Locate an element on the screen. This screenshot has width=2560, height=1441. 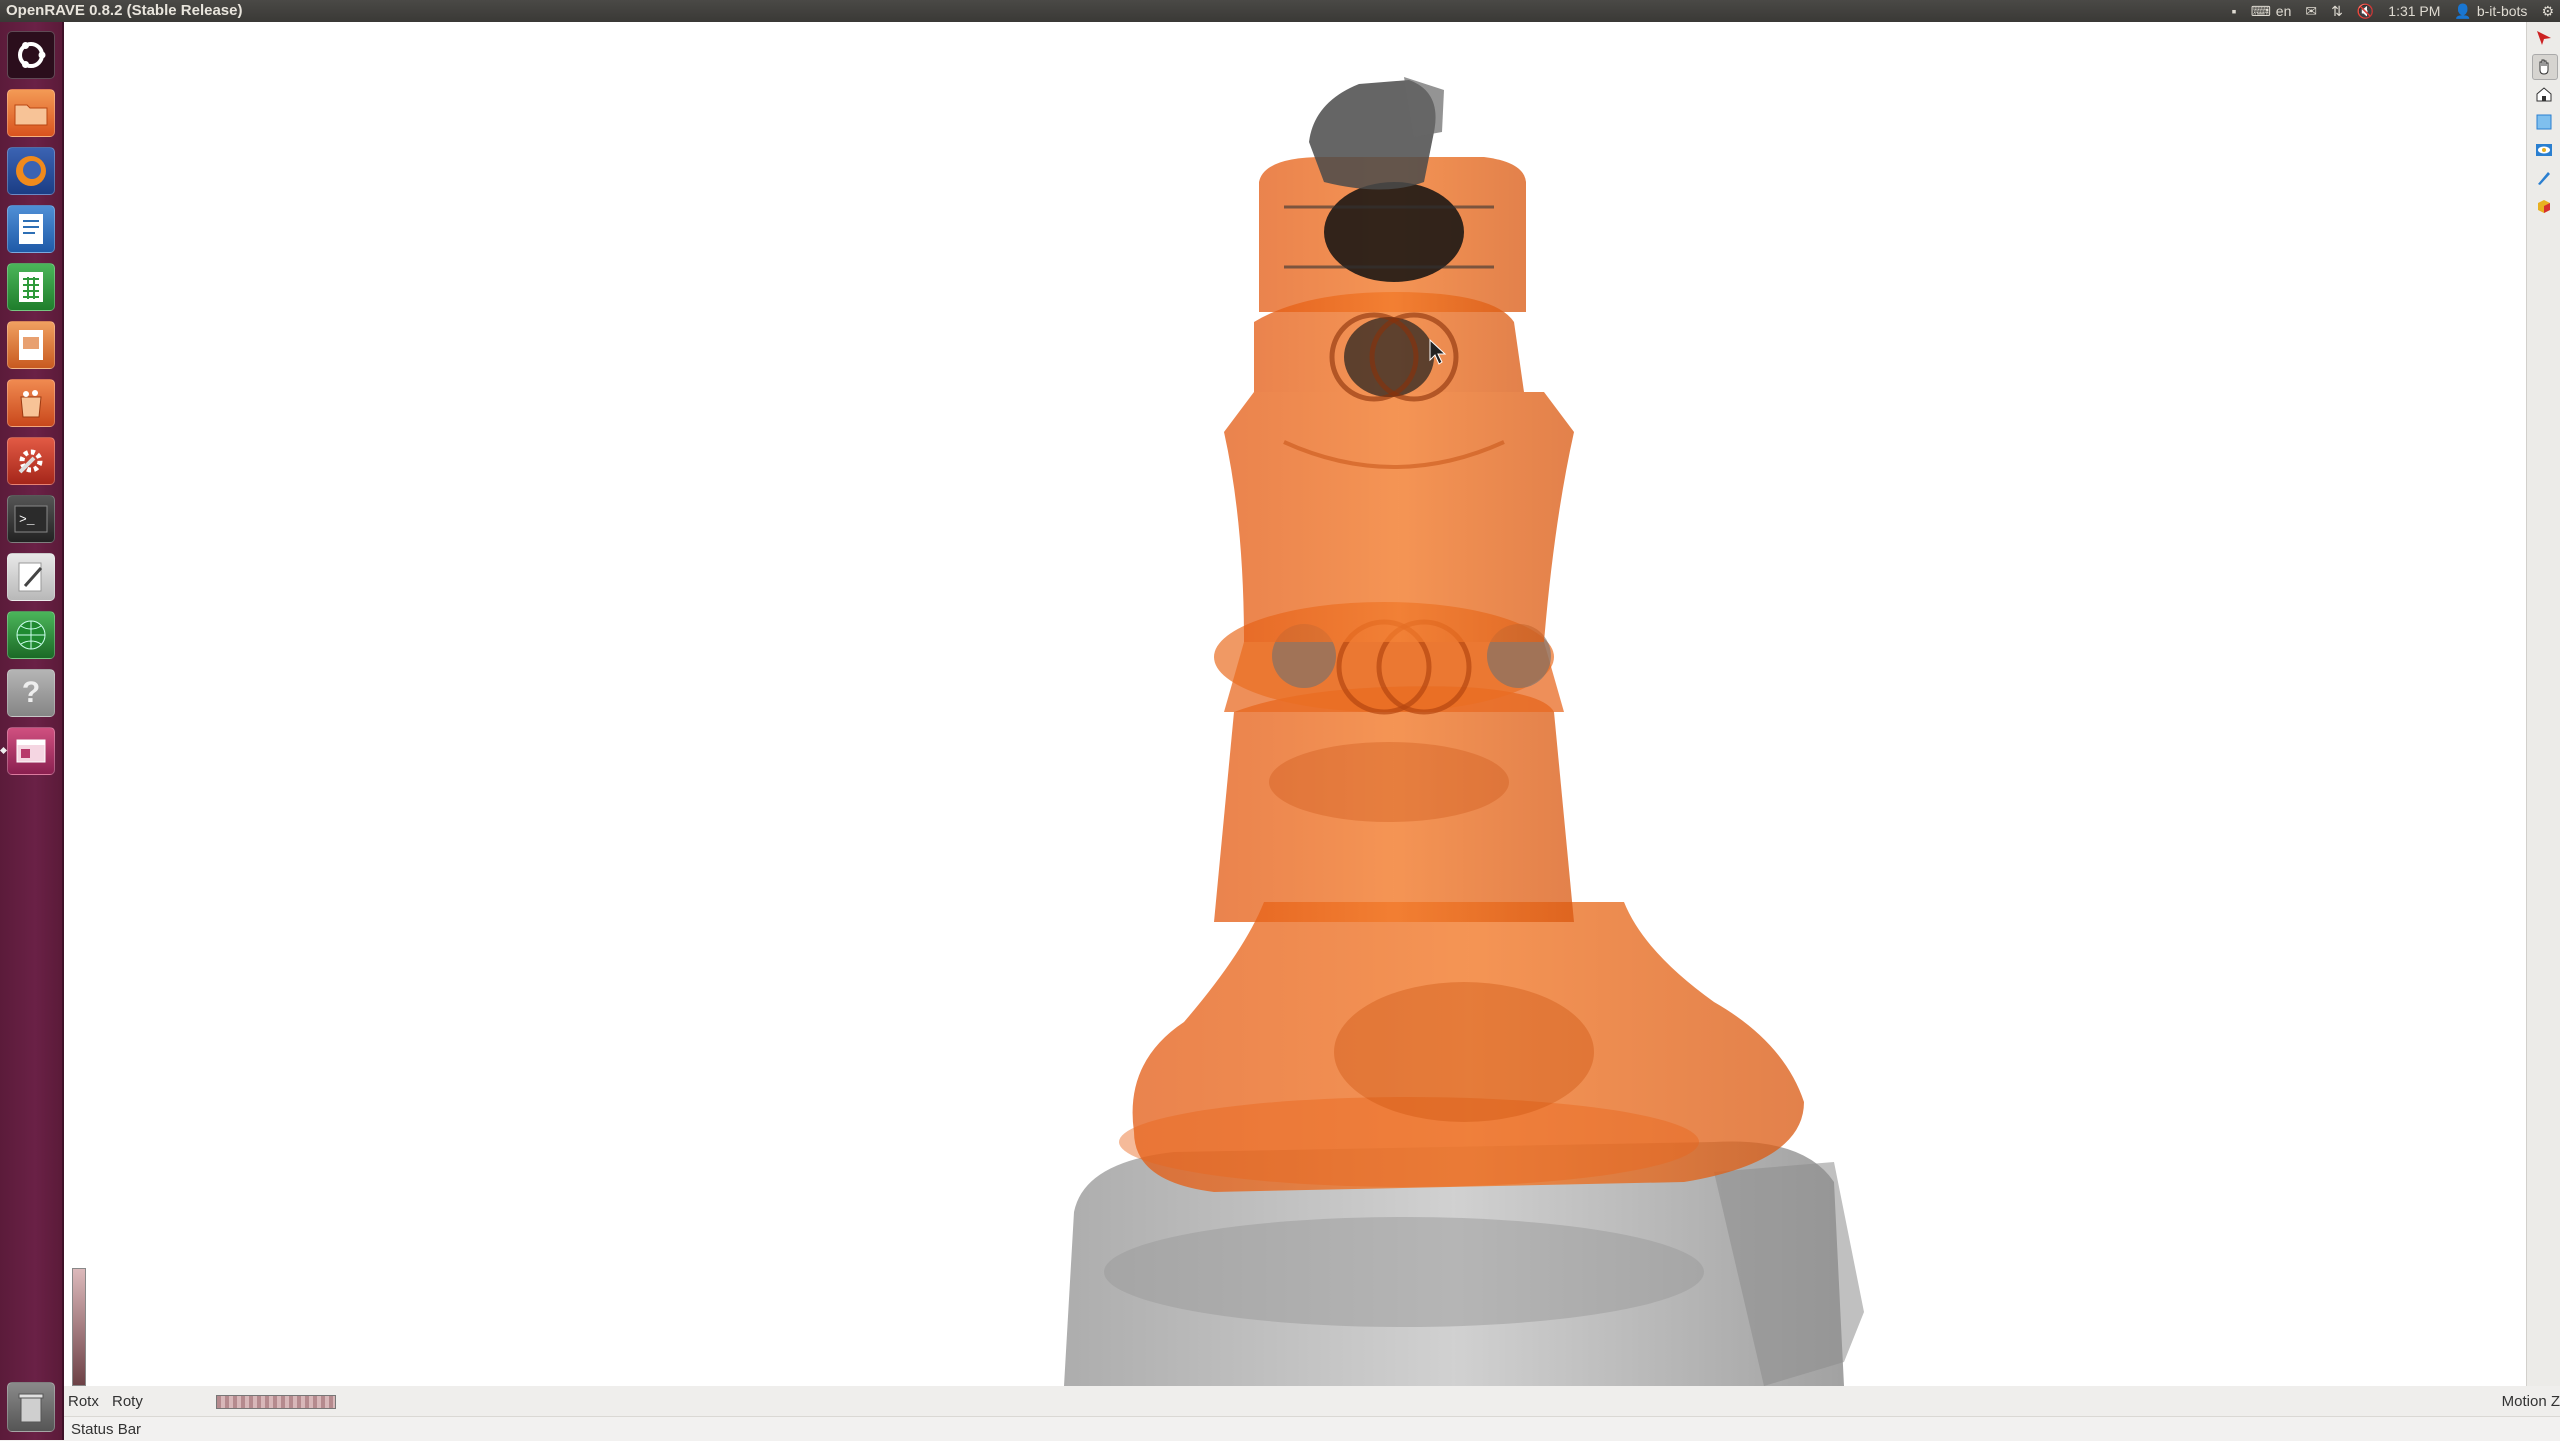
home-view-button is located at coordinates (2544, 94).